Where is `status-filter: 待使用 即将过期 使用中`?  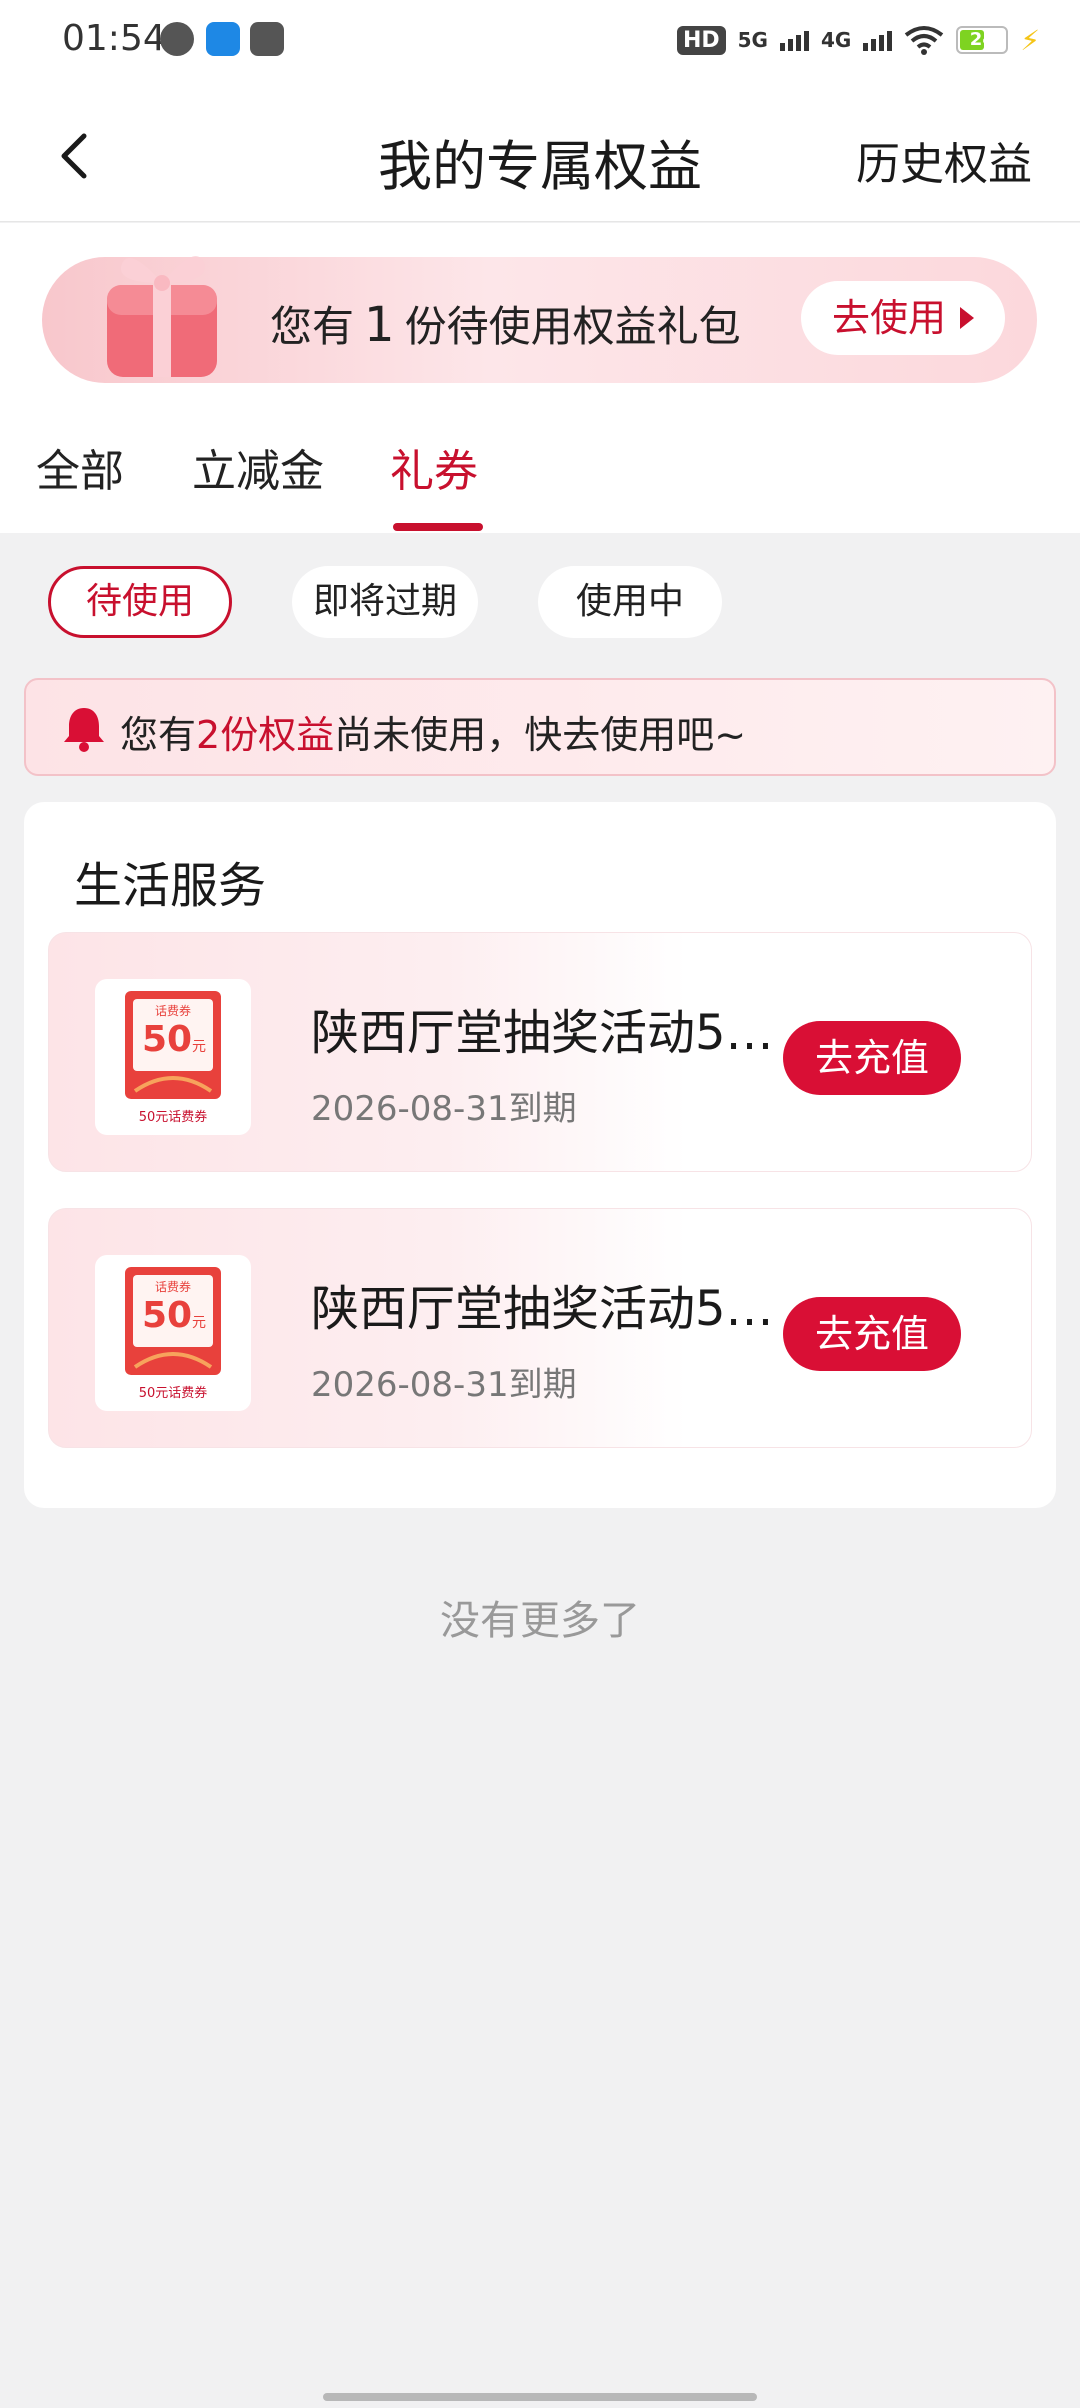
status-filter: 待使用 即将过期 使用中 is located at coordinates (540, 603).